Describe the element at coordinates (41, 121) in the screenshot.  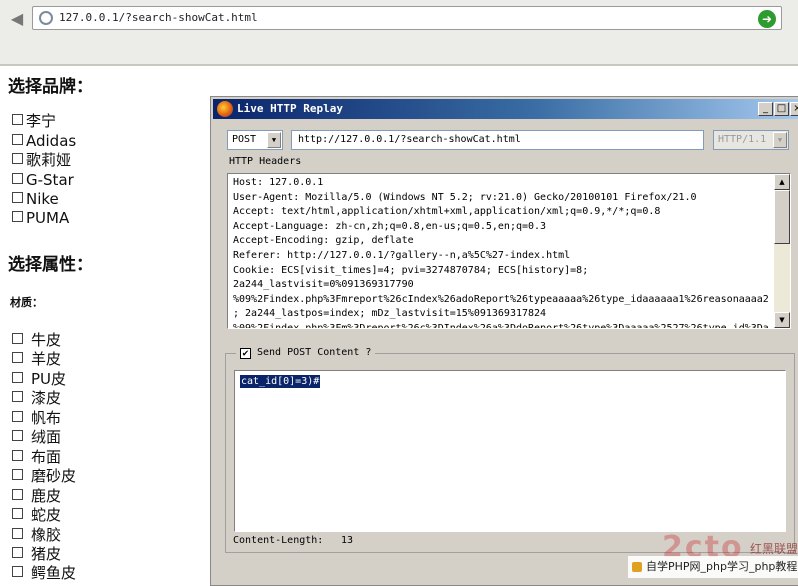
I see `brand-label: 李宁` at that location.